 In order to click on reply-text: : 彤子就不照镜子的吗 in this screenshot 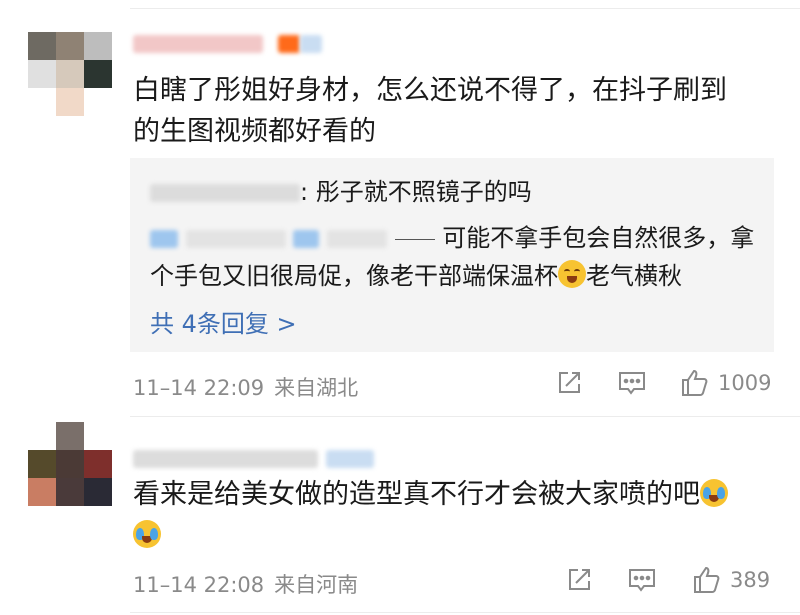, I will do `click(416, 192)`.